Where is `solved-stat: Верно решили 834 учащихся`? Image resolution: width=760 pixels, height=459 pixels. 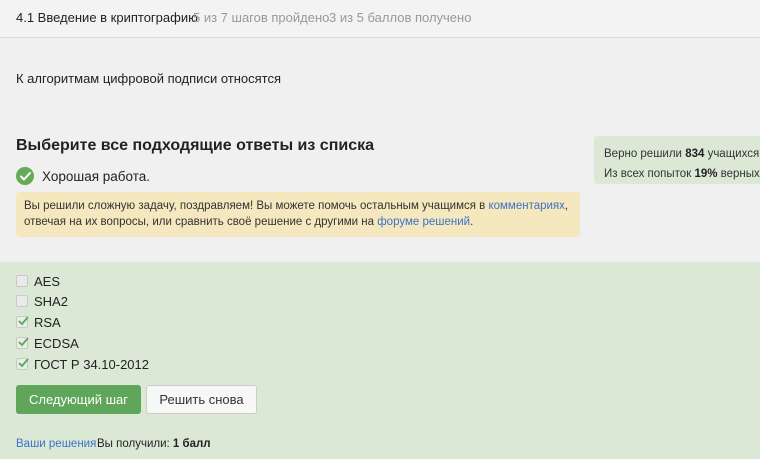
solved-stat: Верно решили 834 учащихся is located at coordinates (682, 154).